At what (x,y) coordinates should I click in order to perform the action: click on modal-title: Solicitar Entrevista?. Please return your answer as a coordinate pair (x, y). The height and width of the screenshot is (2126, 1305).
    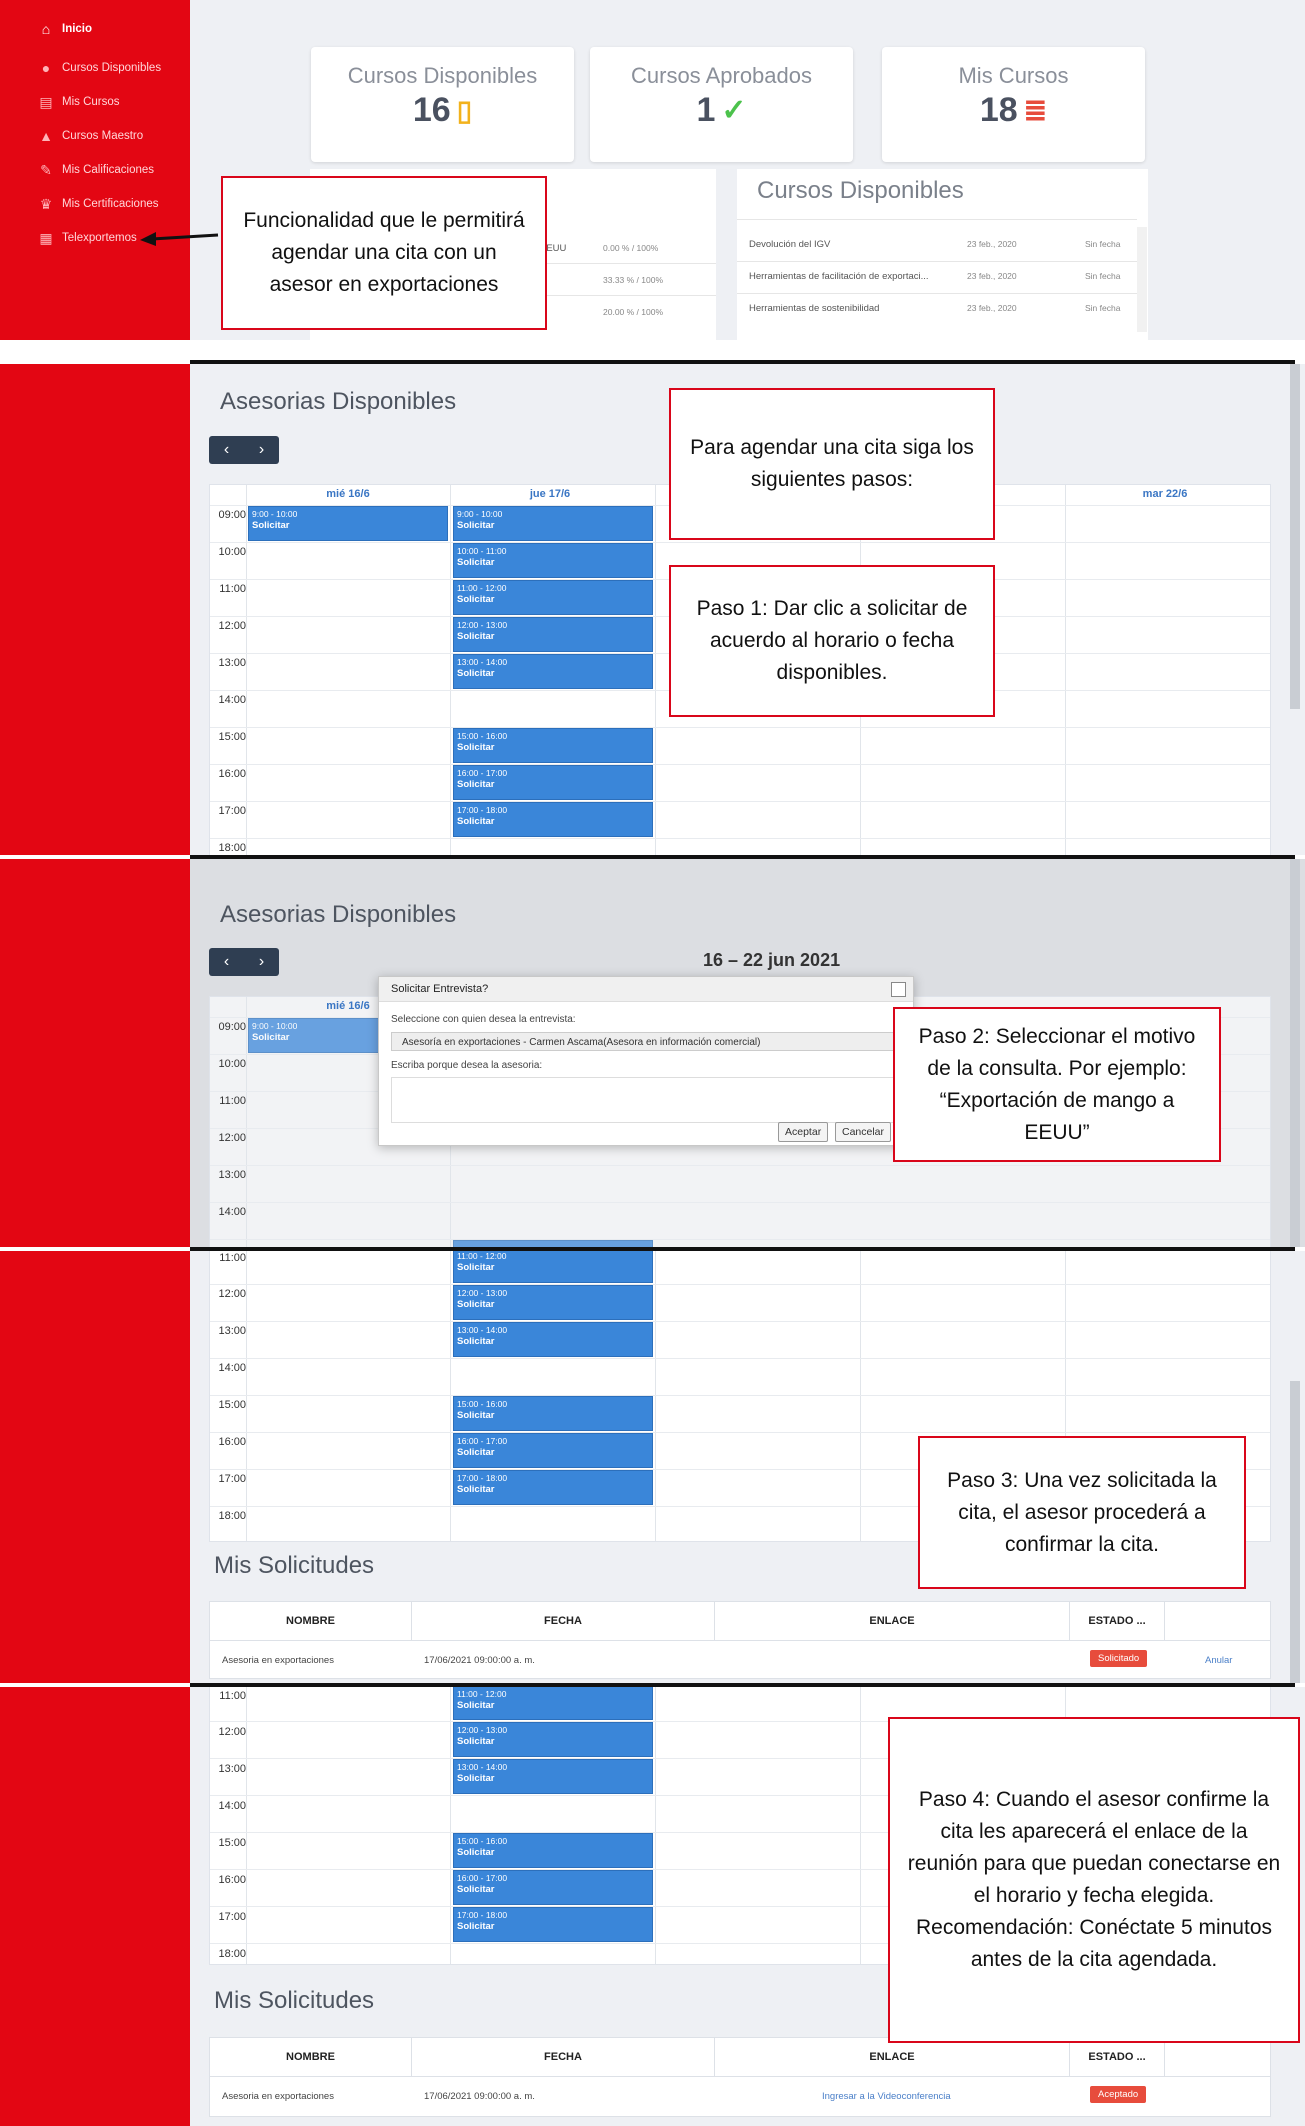
    Looking at the image, I should click on (440, 989).